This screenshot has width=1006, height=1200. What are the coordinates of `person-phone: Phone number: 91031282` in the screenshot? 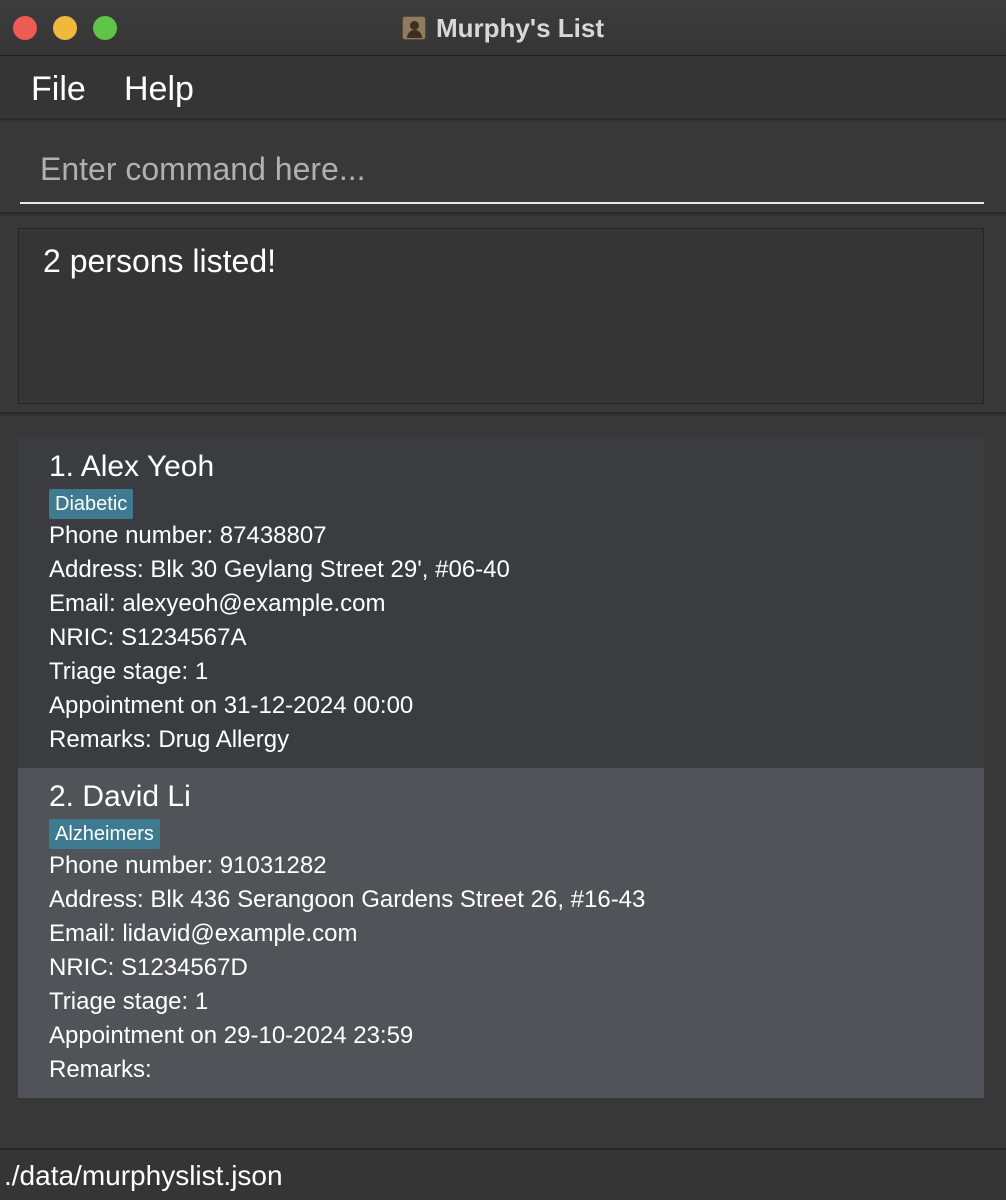 It's located at (188, 865).